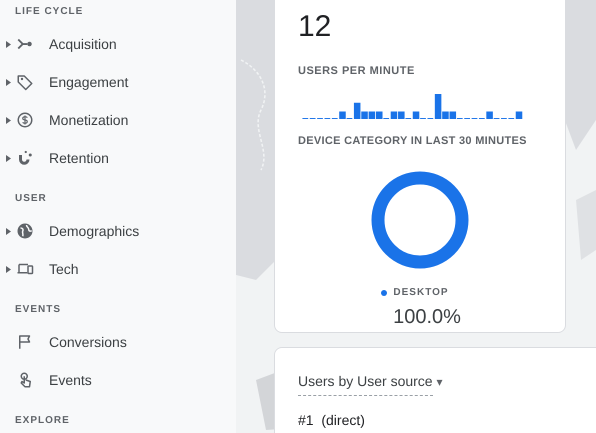 This screenshot has width=596, height=433. I want to click on nav-item: Monetization, so click(118, 120).